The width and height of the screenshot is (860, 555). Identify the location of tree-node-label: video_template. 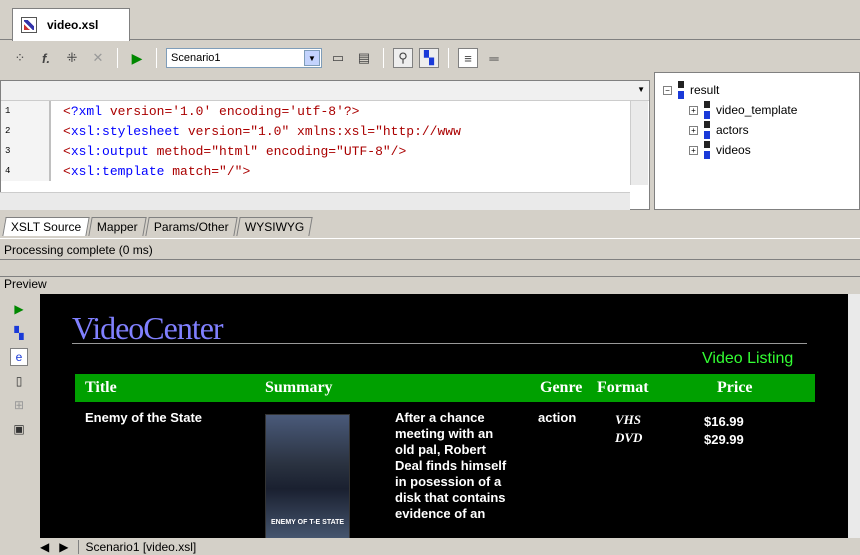
(757, 110).